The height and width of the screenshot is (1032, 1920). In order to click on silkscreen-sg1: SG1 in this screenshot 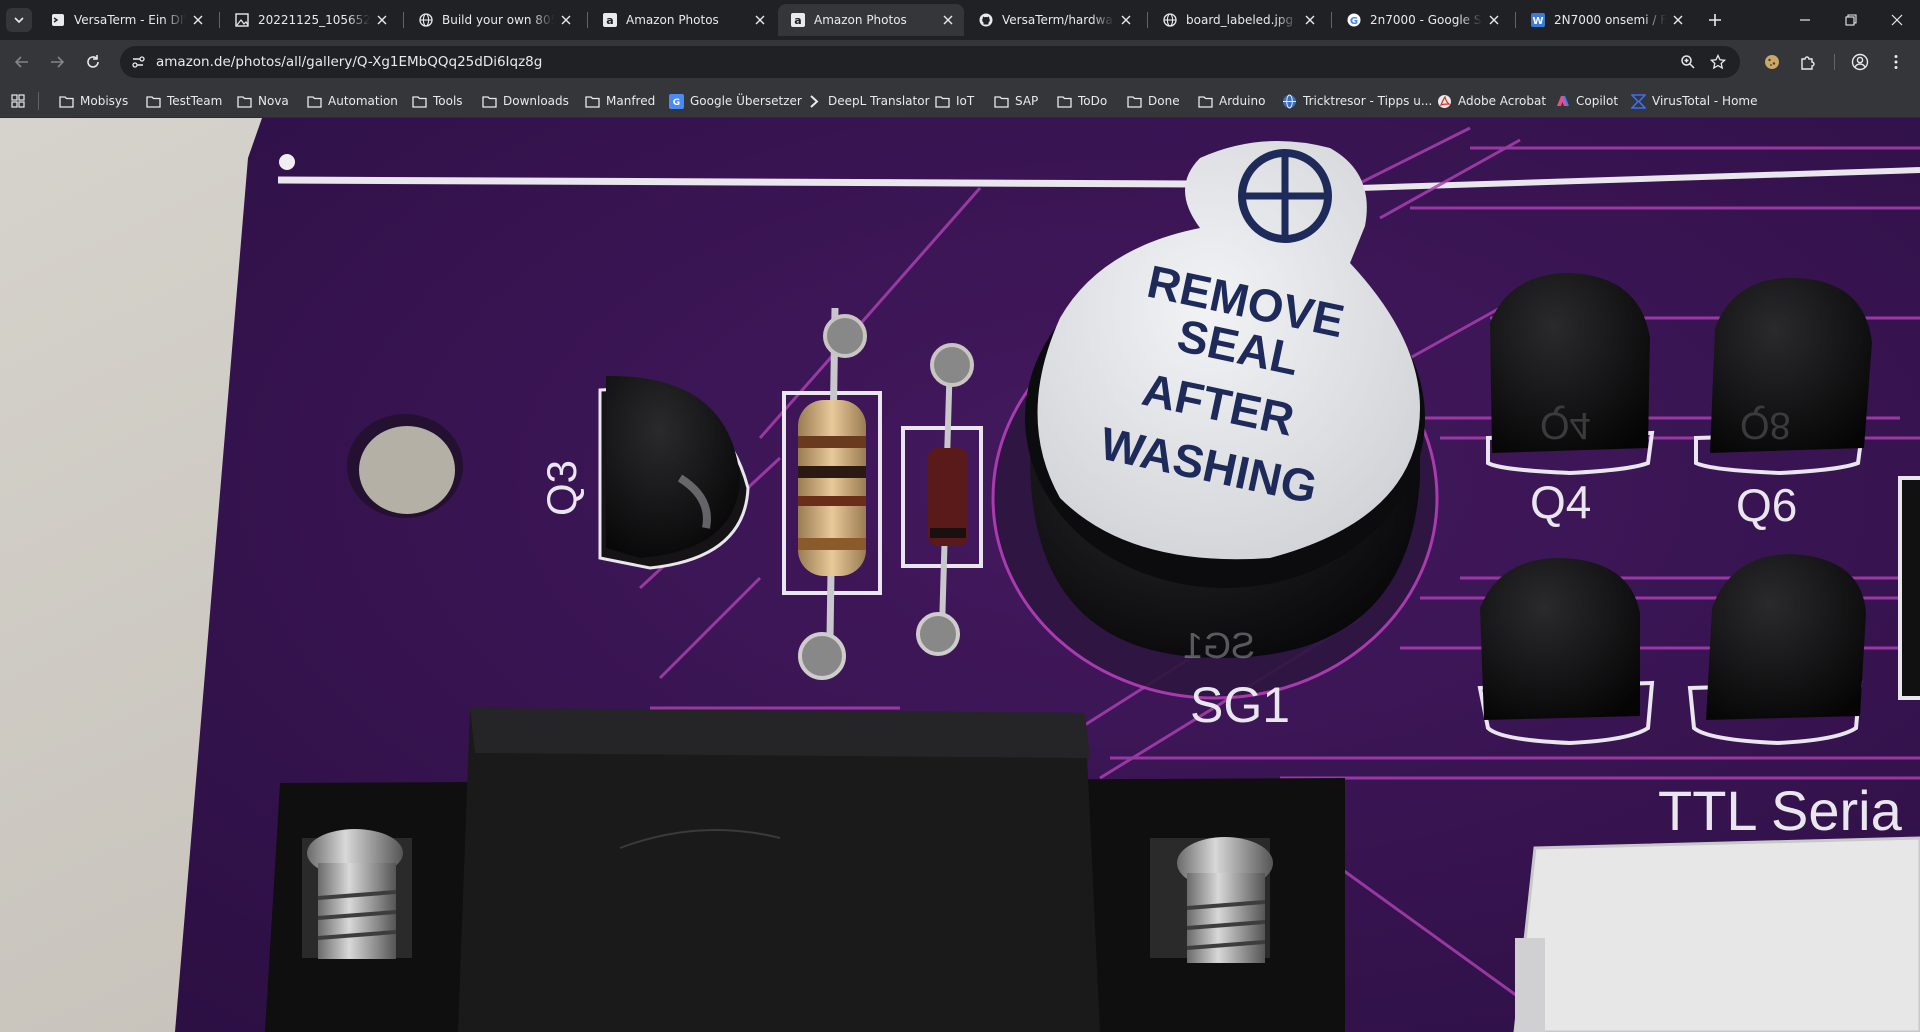, I will do `click(1240, 705)`.